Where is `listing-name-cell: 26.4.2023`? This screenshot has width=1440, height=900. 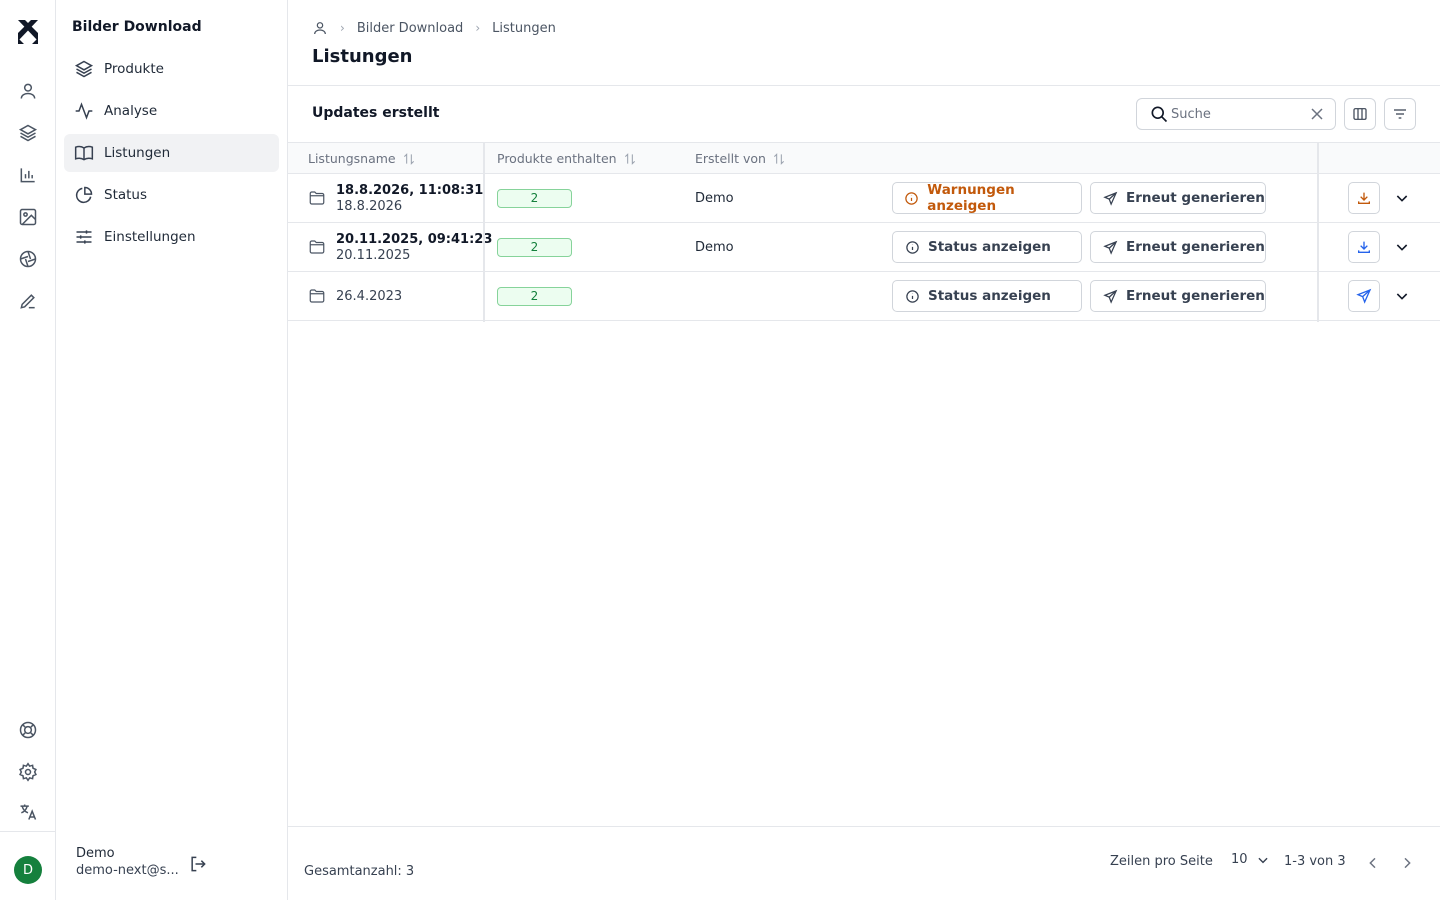 listing-name-cell: 26.4.2023 is located at coordinates (355, 296).